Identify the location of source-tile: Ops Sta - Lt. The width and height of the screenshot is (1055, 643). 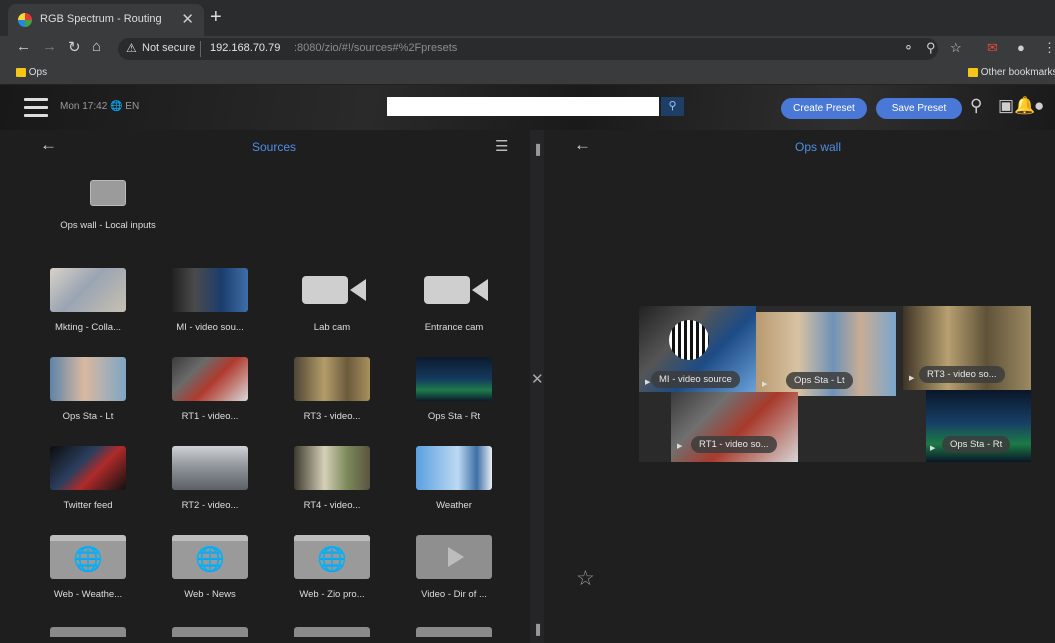
(88, 389).